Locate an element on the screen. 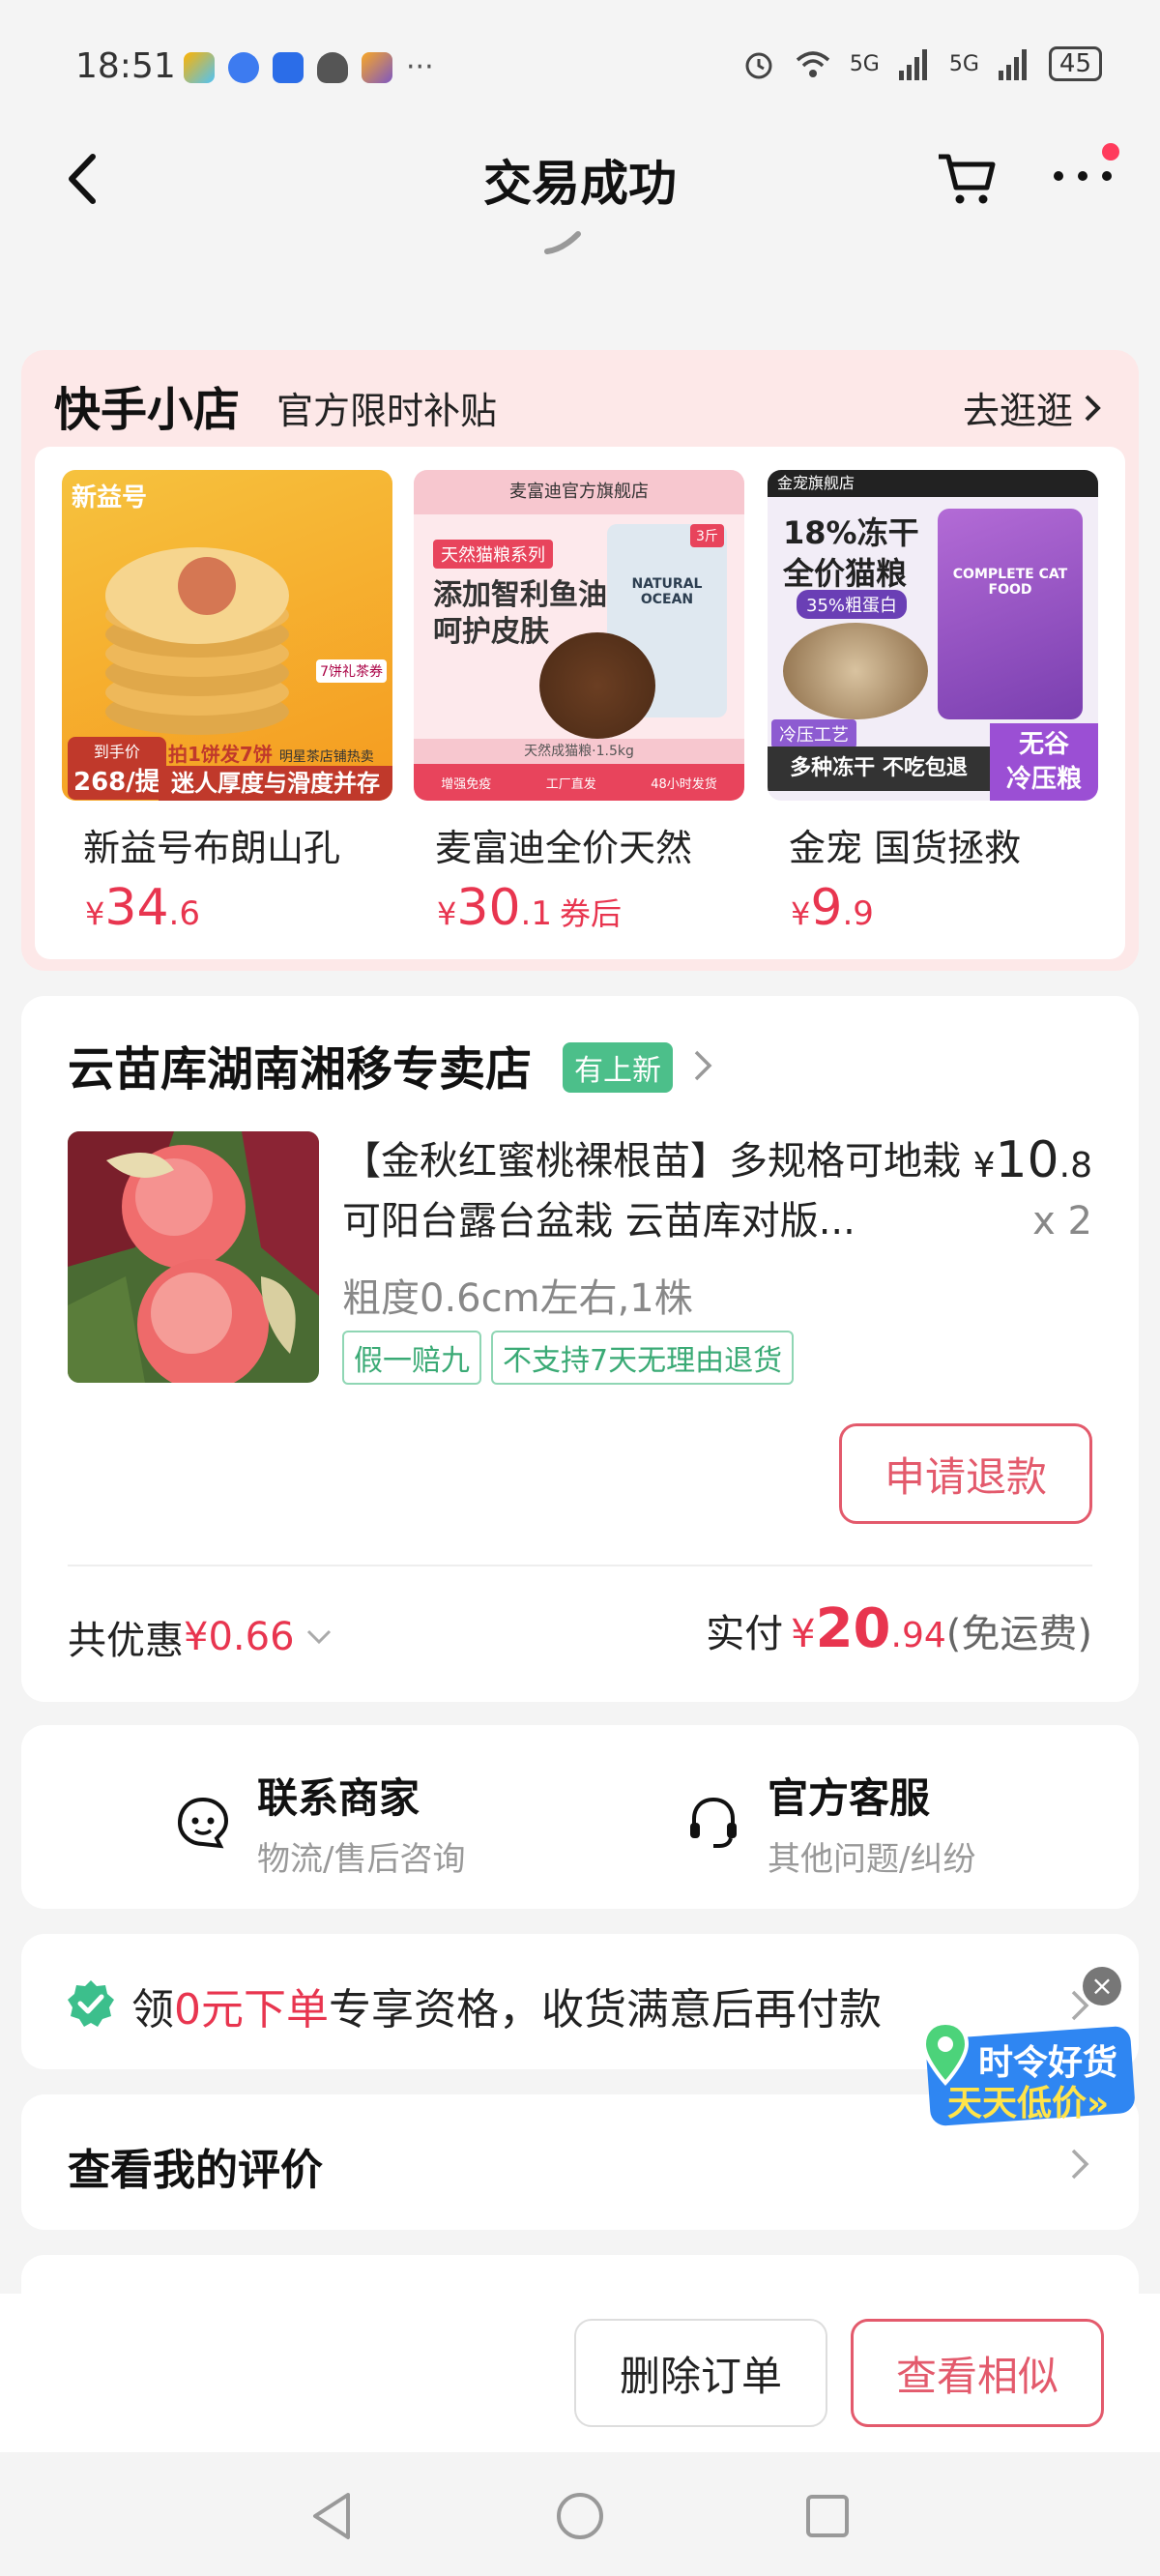  promo-browse-label: 去逛逛 is located at coordinates (1018, 411).